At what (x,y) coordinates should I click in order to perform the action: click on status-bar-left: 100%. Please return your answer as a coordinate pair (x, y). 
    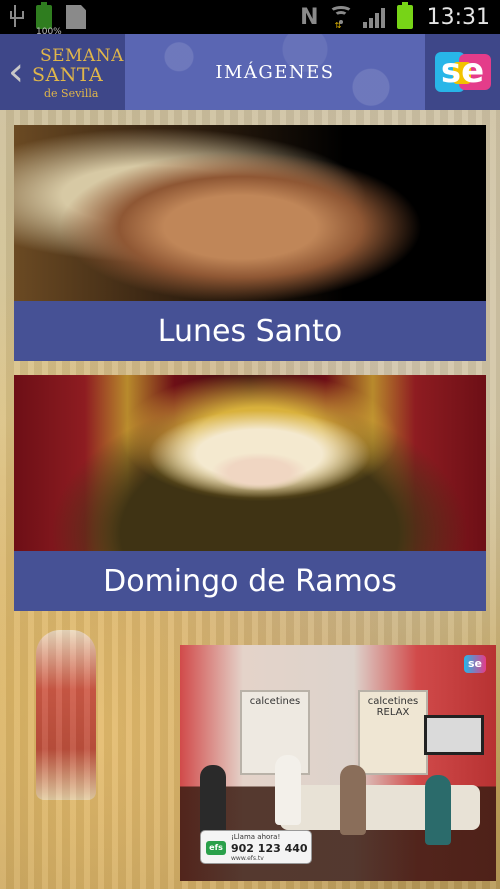
    Looking at the image, I should click on (47, 19).